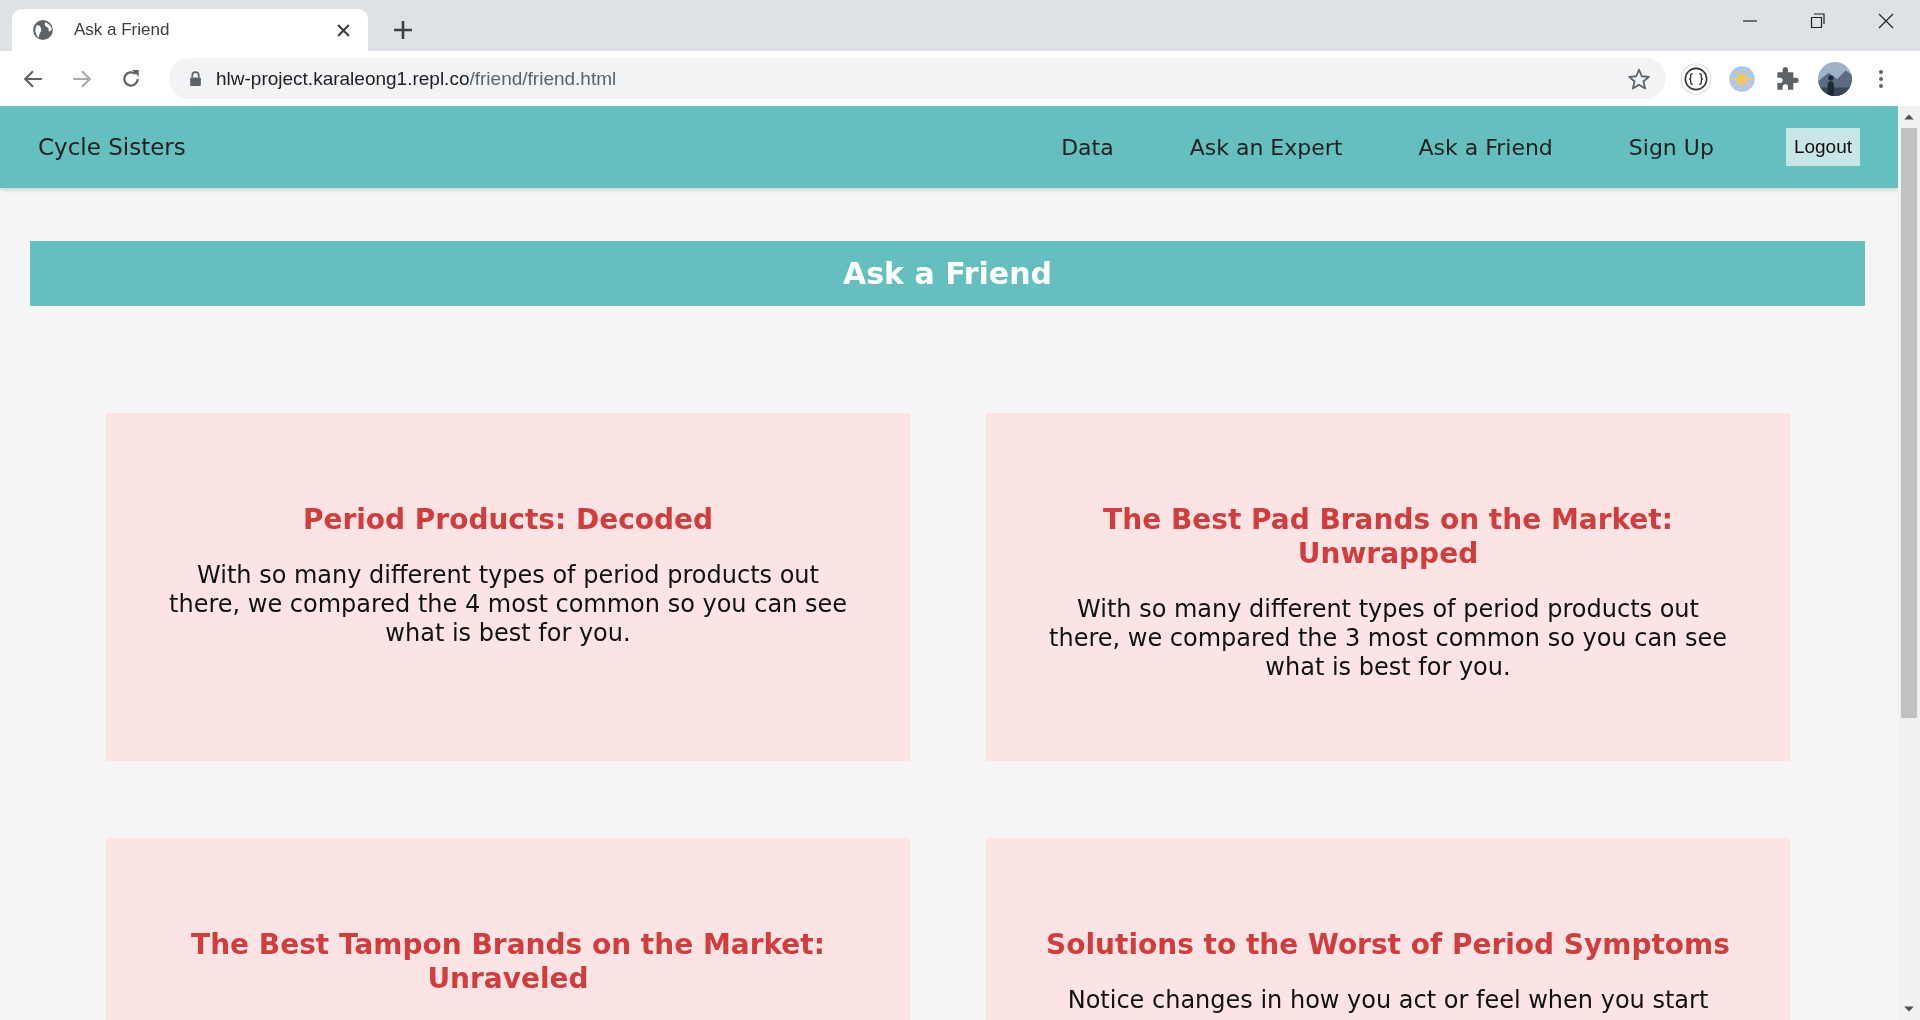 This screenshot has height=1020, width=1920. What do you see at coordinates (1881, 78) in the screenshot?
I see `menu-icon` at bounding box center [1881, 78].